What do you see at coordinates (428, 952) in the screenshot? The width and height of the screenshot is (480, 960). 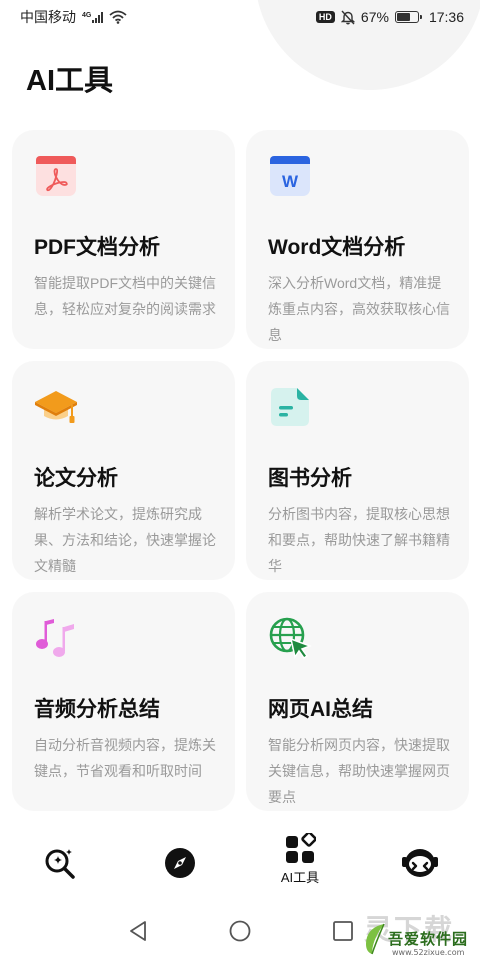 I see `watermark-url: www.52zixue.com` at bounding box center [428, 952].